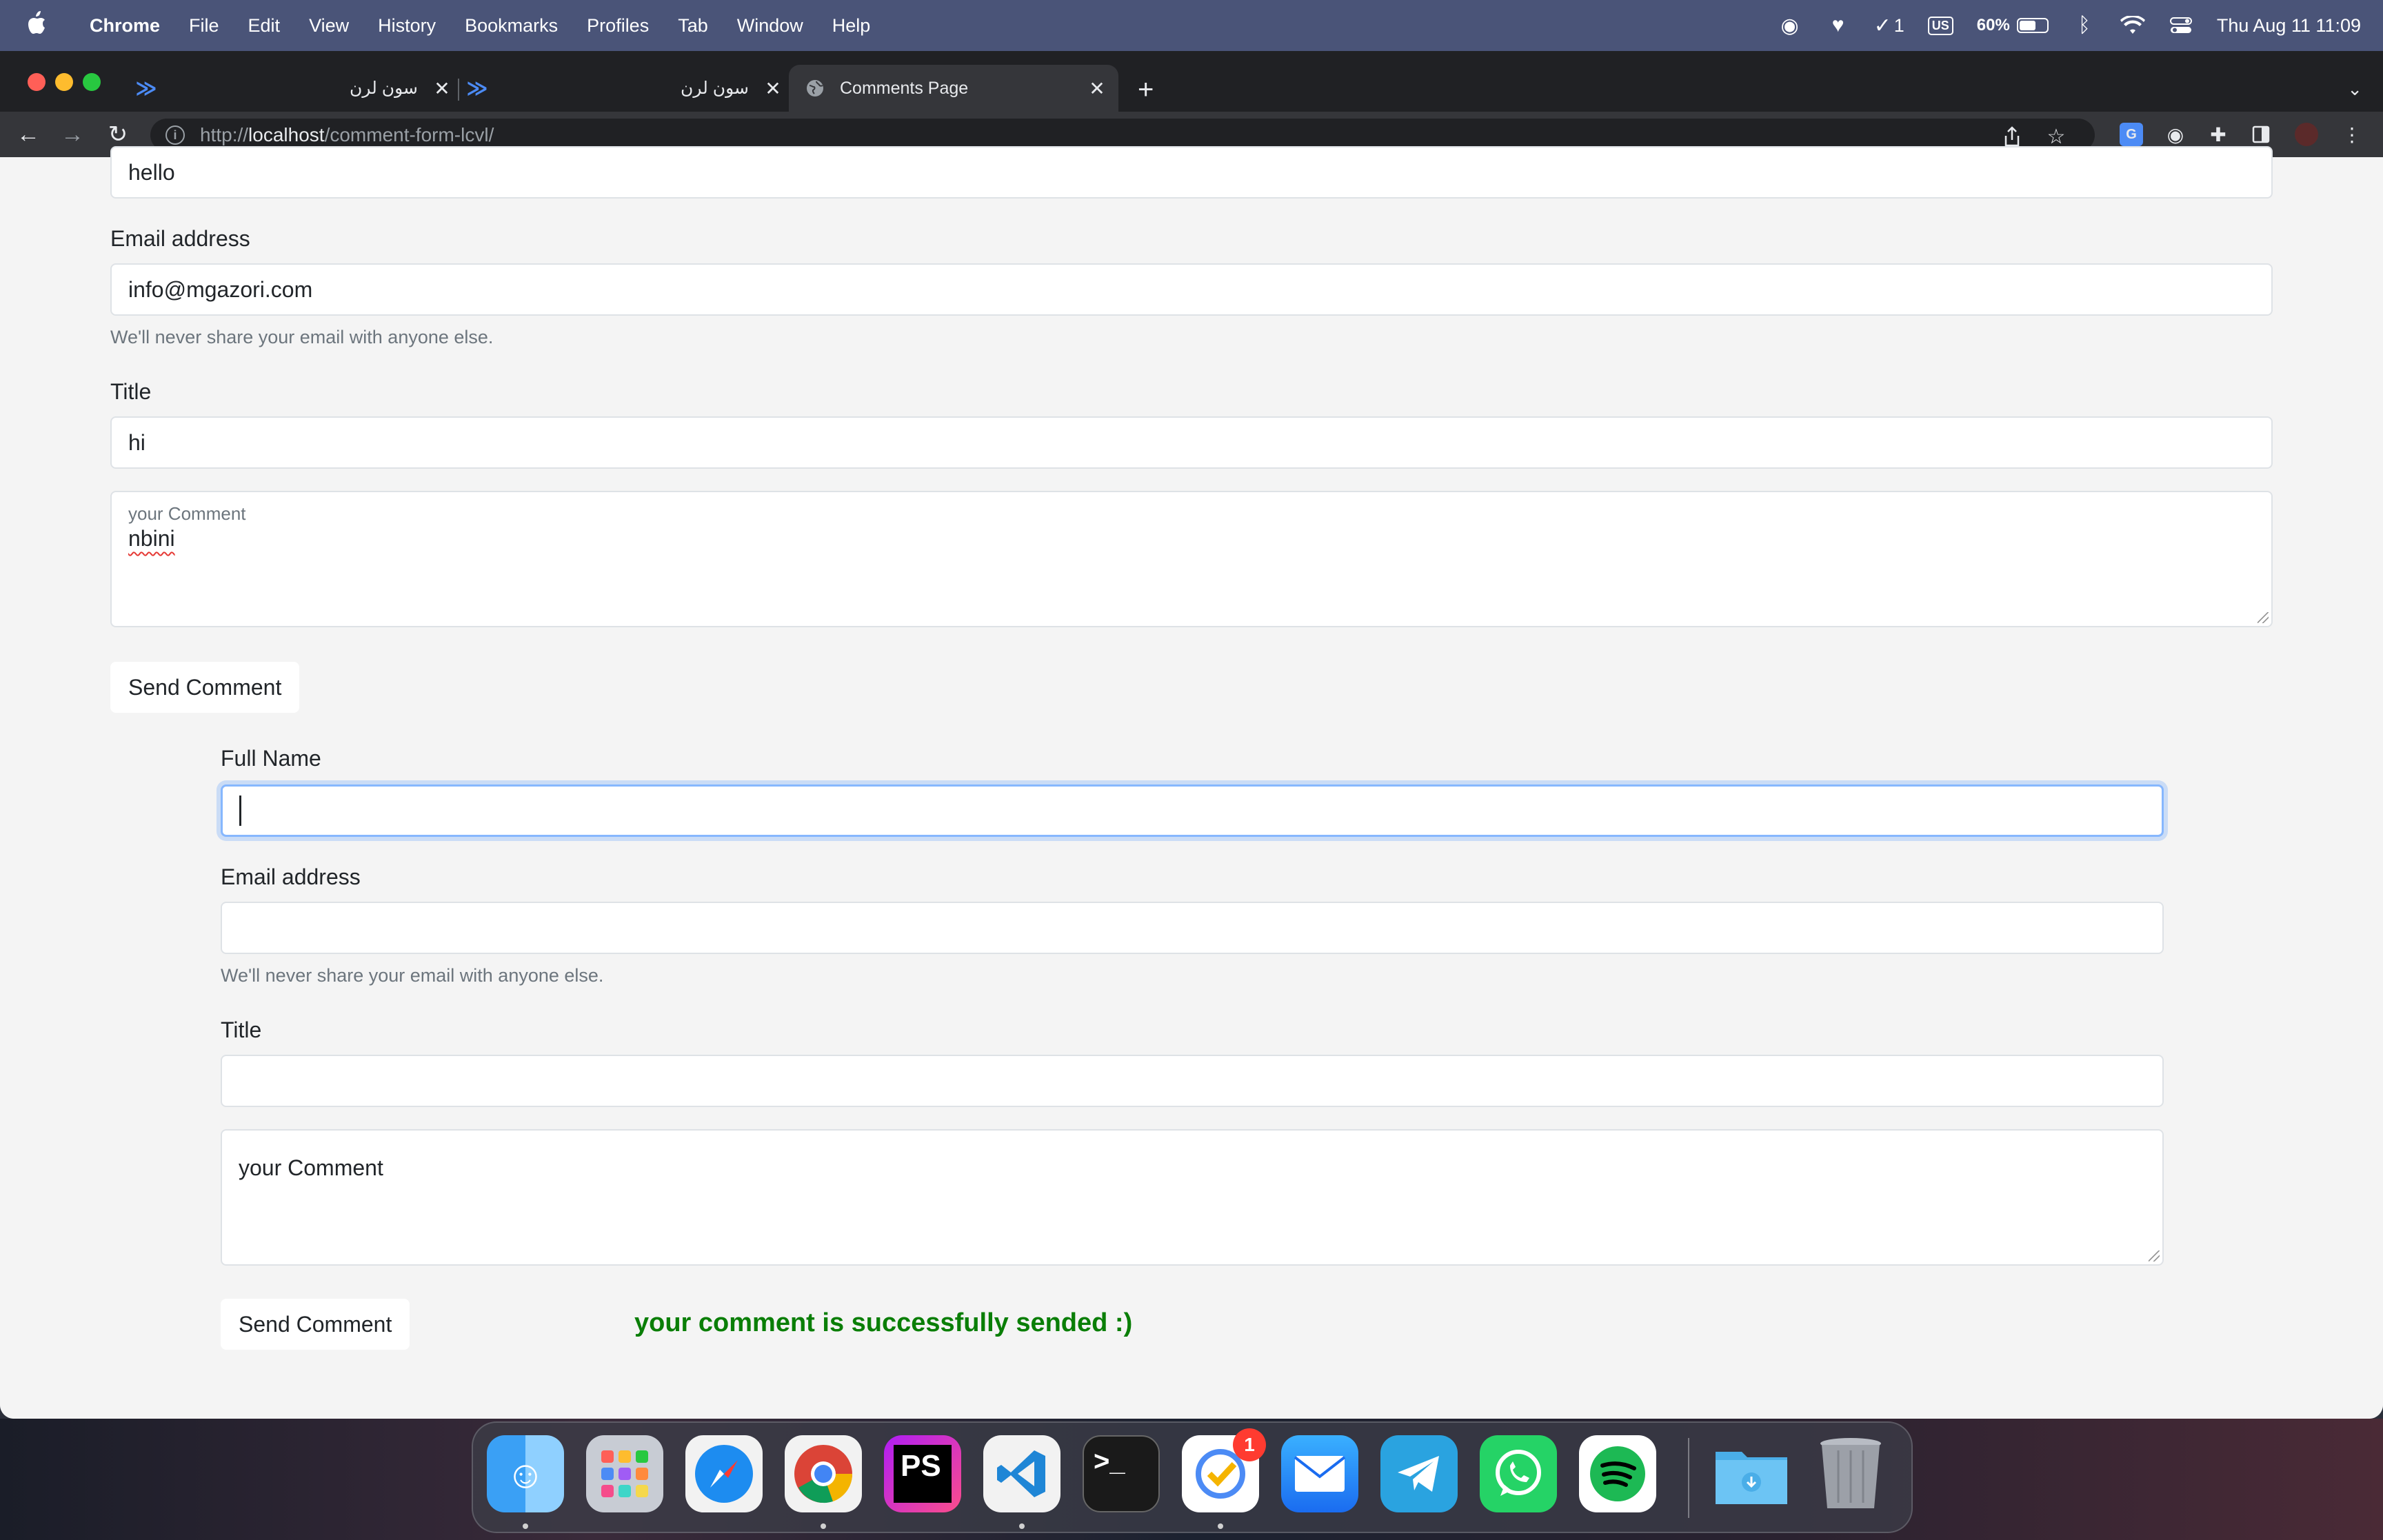 This screenshot has width=2383, height=1540. I want to click on shield-check-icon: ♥, so click(1838, 26).